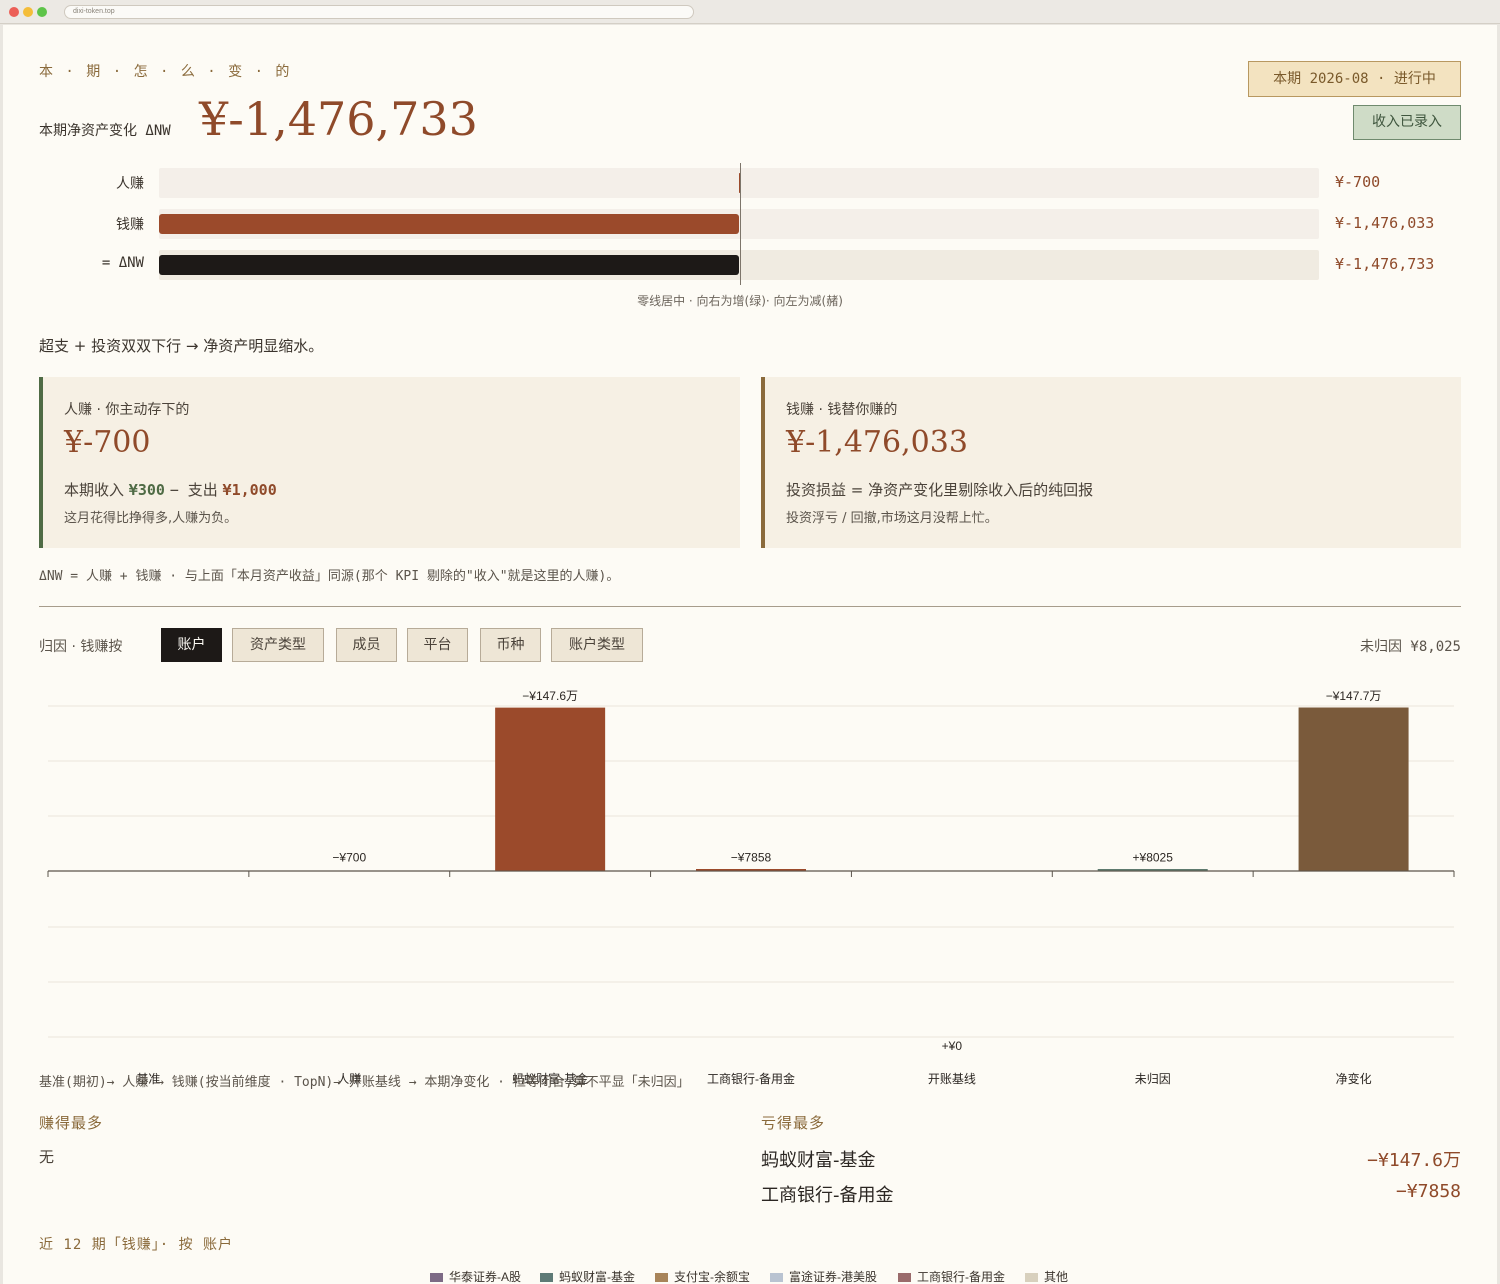 The width and height of the screenshot is (1500, 1284). What do you see at coordinates (1111, 1194) in the screenshot?
I see `top-loss-item: 工商银行-备用金 −¥7858` at bounding box center [1111, 1194].